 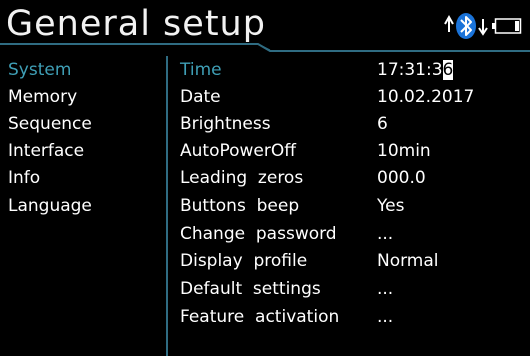 What do you see at coordinates (410, 70) in the screenshot?
I see `time-value-text: 17:31:3` at bounding box center [410, 70].